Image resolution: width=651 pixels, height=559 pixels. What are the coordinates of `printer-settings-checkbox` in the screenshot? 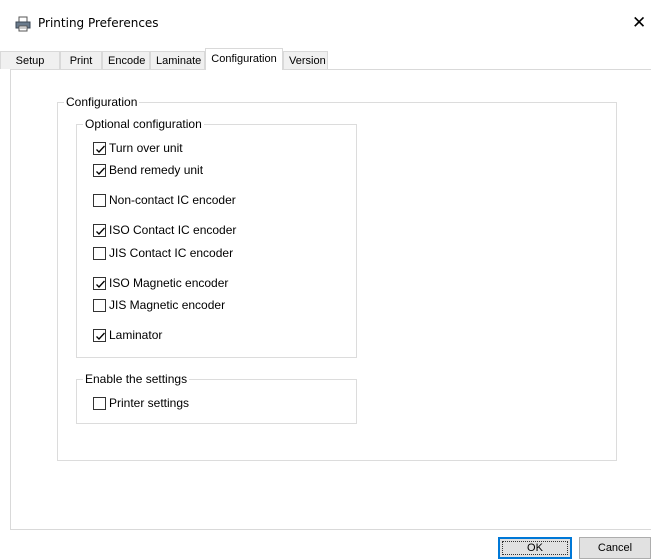 It's located at (99, 403).